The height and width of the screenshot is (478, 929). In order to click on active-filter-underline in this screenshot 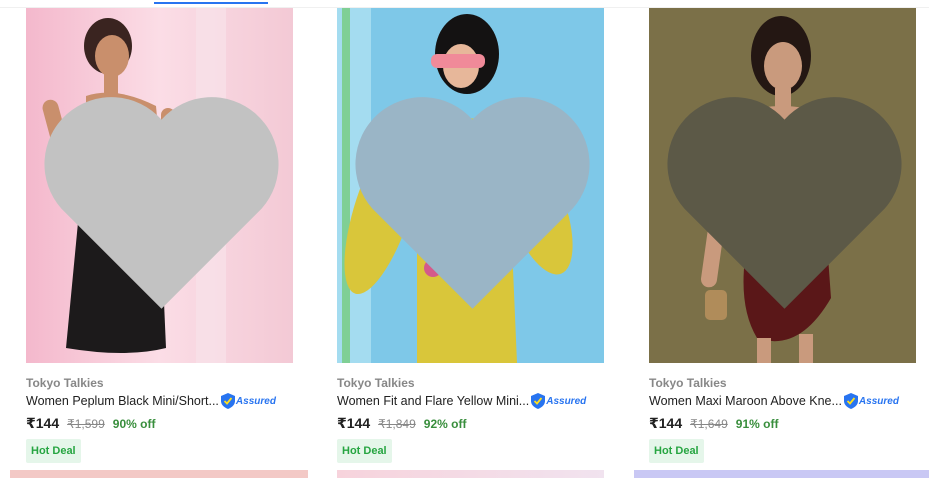, I will do `click(211, 3)`.